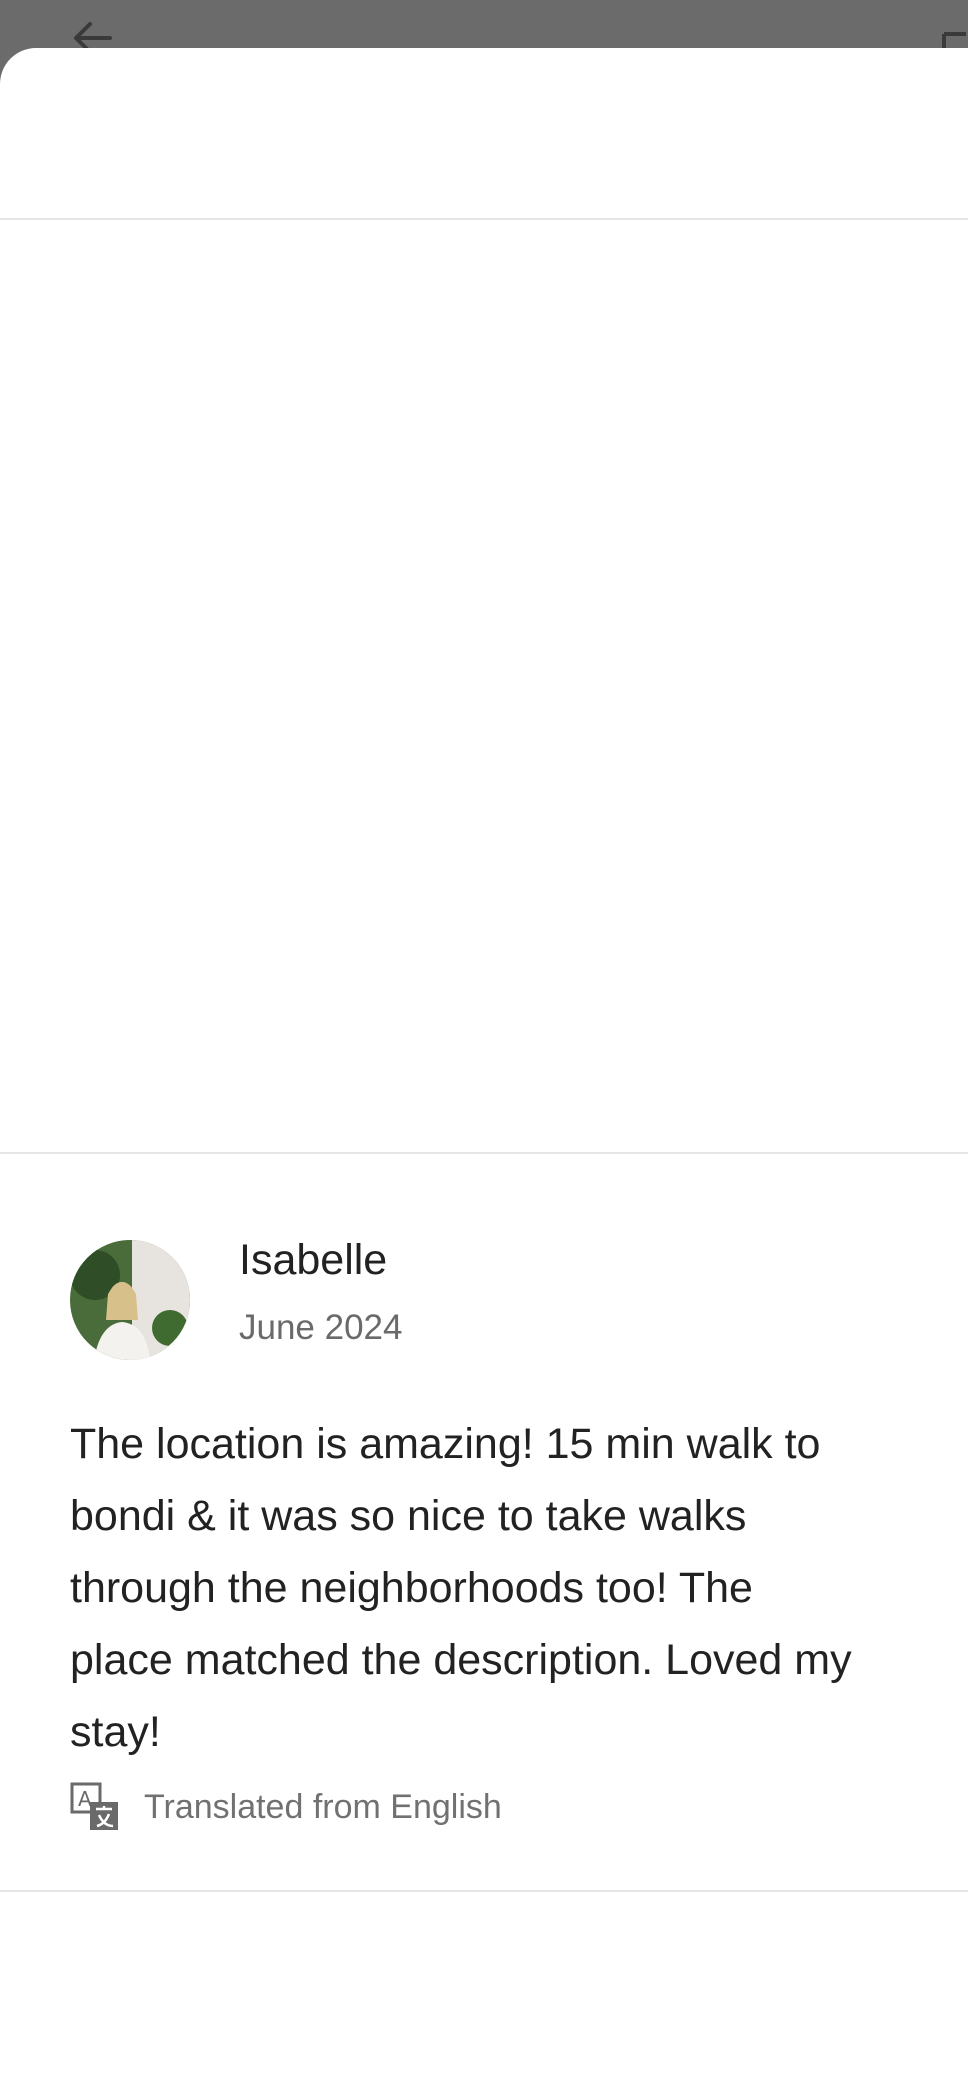 The height and width of the screenshot is (2098, 968). What do you see at coordinates (321, 1327) in the screenshot?
I see `review-date: June 2024` at bounding box center [321, 1327].